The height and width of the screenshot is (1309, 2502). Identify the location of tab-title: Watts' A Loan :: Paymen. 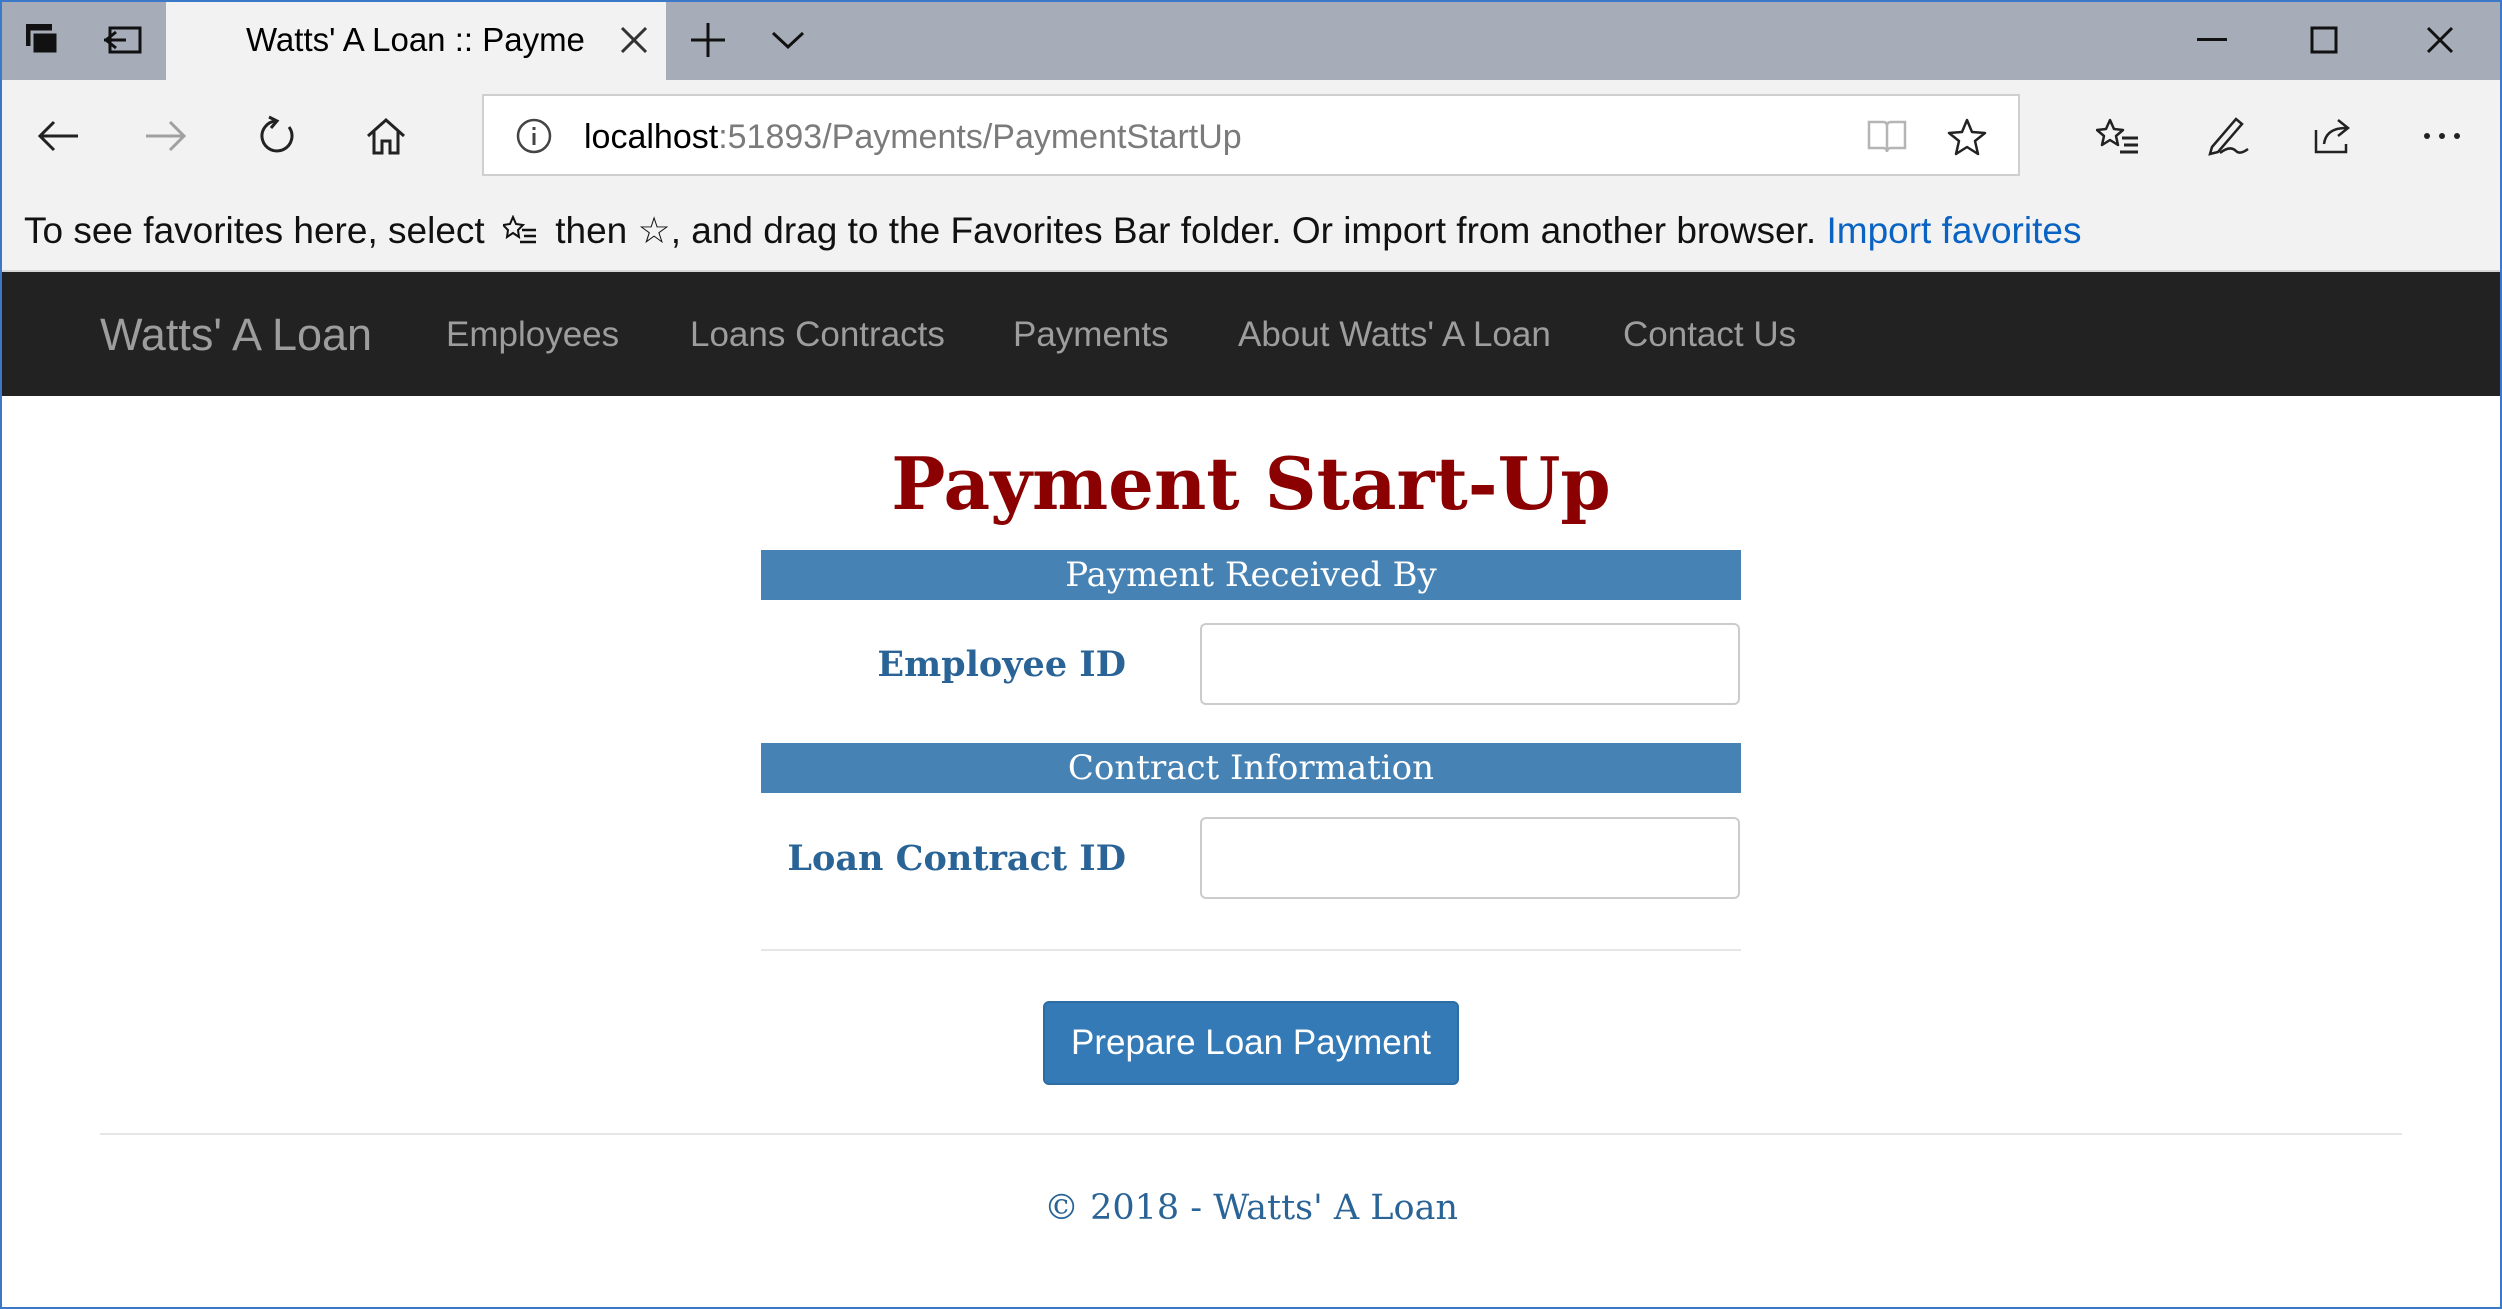
(416, 39).